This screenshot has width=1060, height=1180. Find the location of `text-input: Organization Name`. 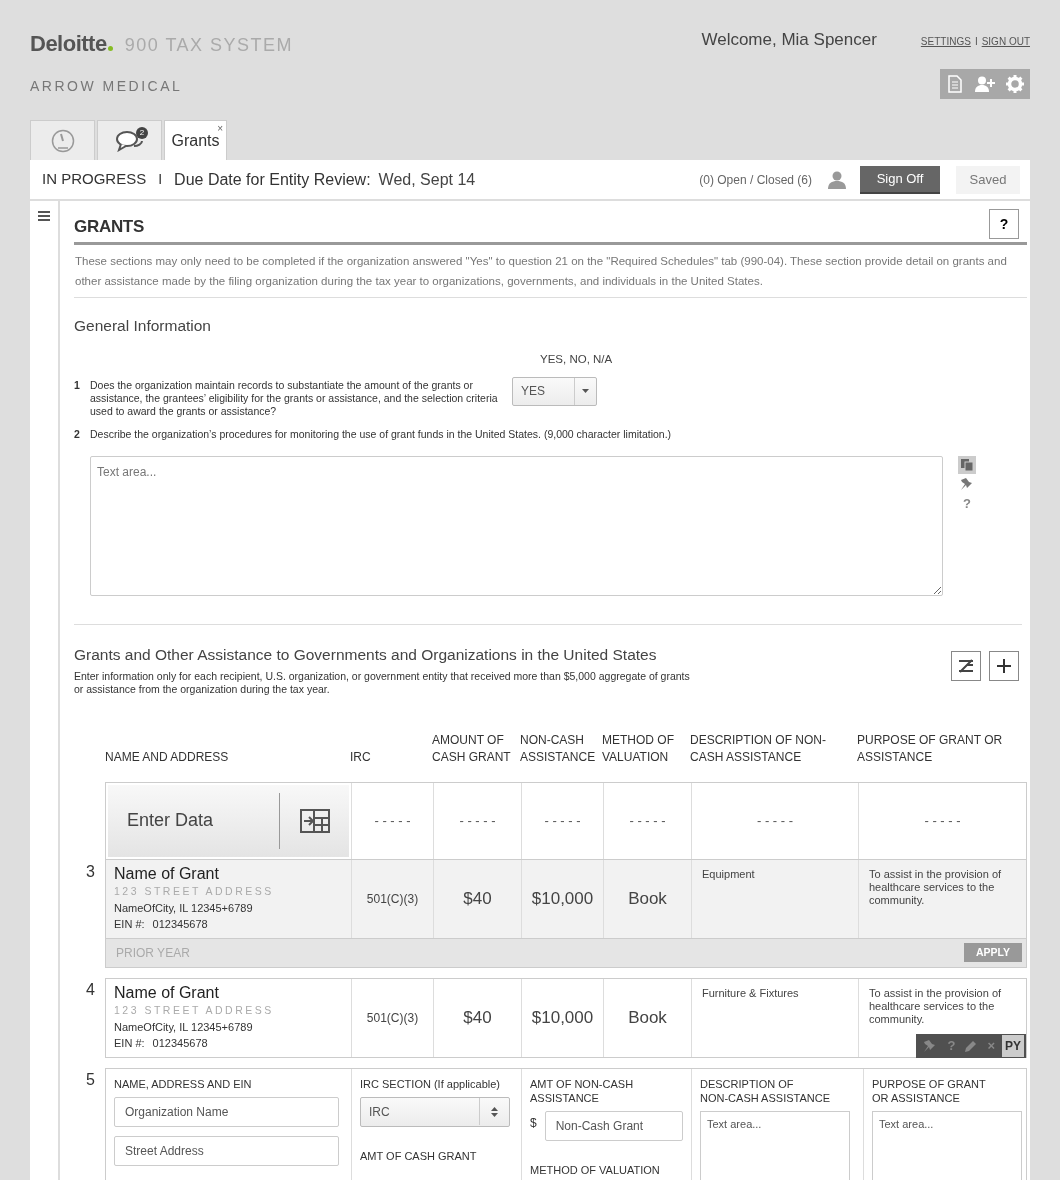

text-input: Organization Name is located at coordinates (226, 1111).